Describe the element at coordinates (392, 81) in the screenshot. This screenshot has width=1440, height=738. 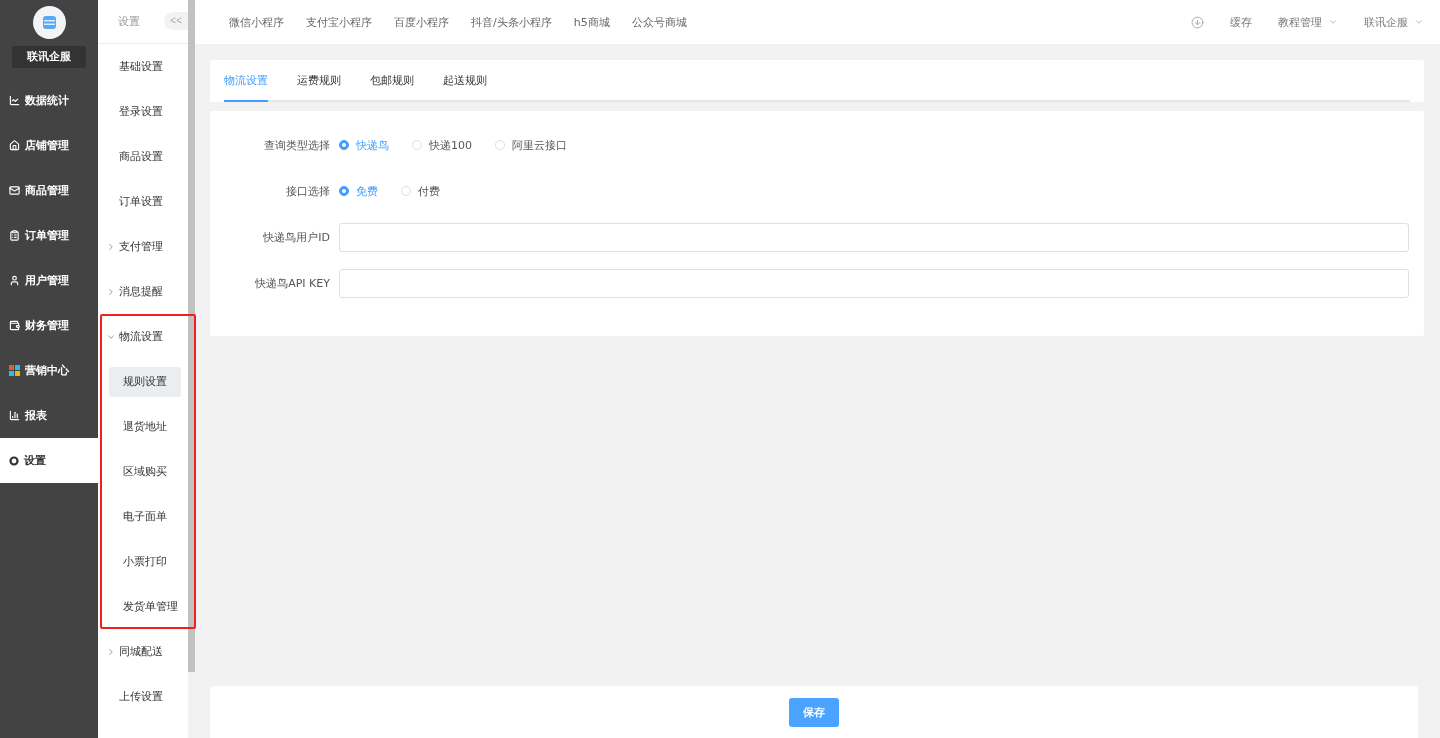
I see `tab: 包邮规则` at that location.